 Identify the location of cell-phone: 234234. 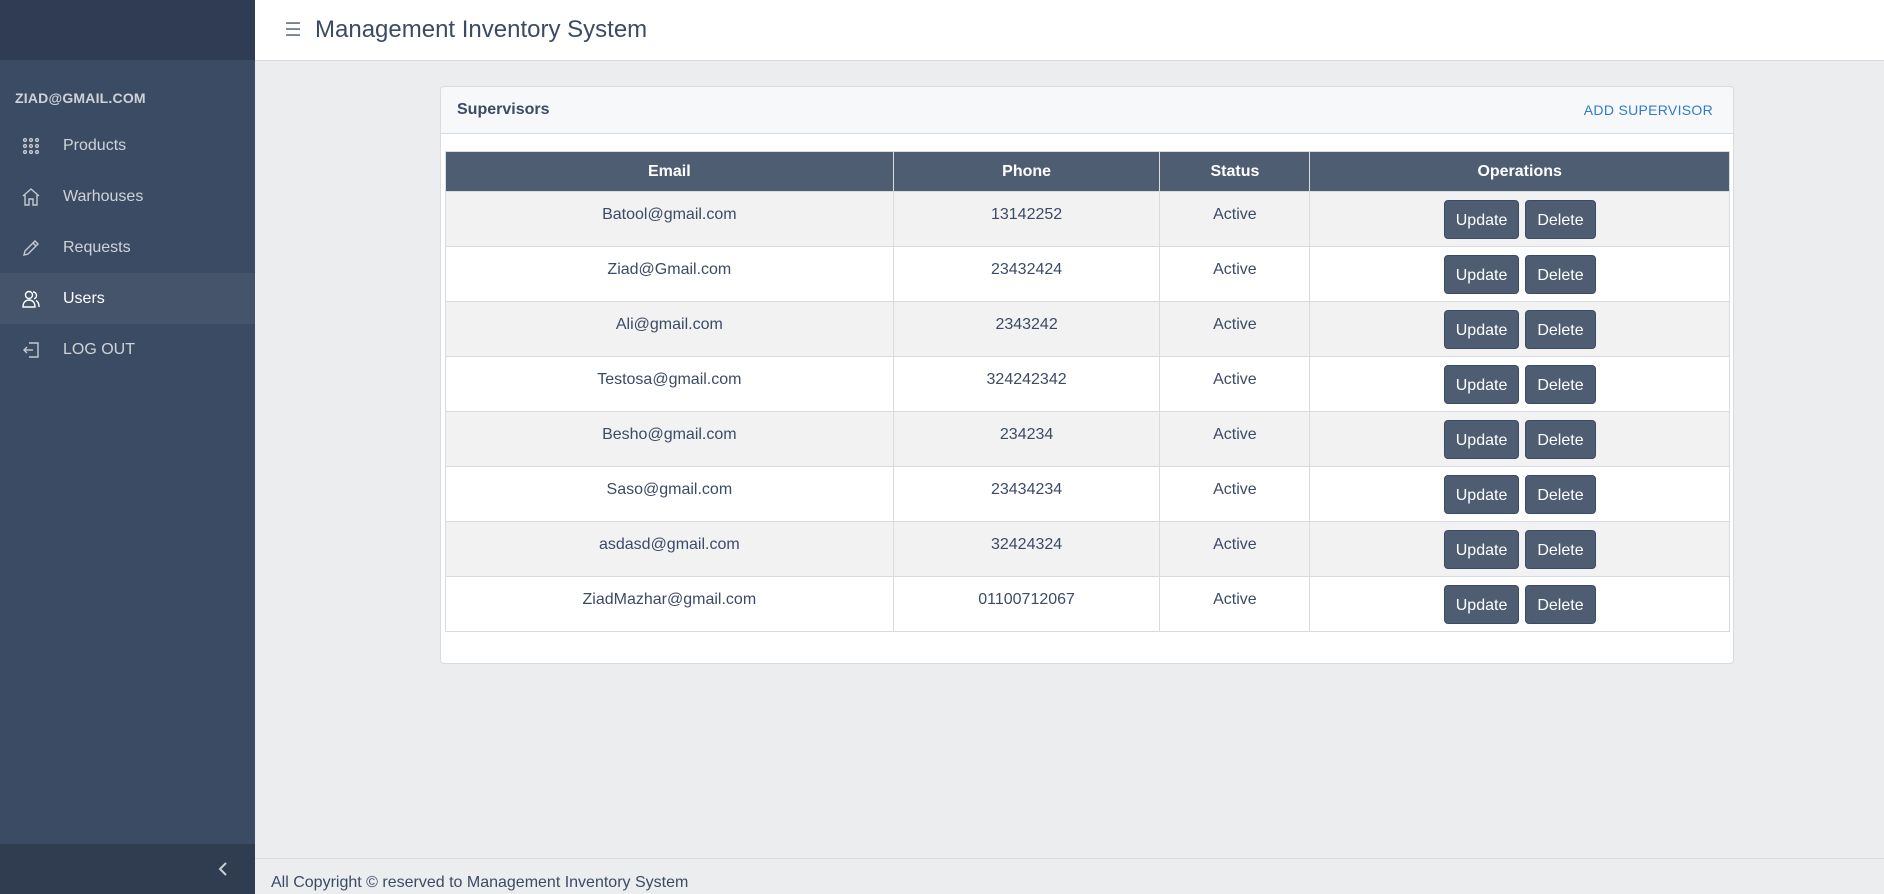
(1026, 439).